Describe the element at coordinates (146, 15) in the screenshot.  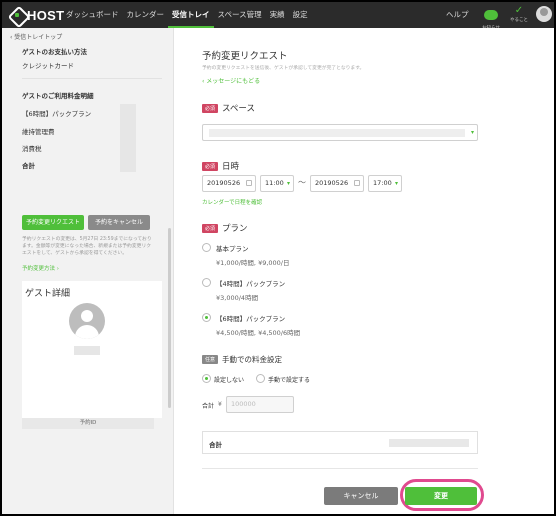
I see `nav-calendar: カレンダー` at that location.